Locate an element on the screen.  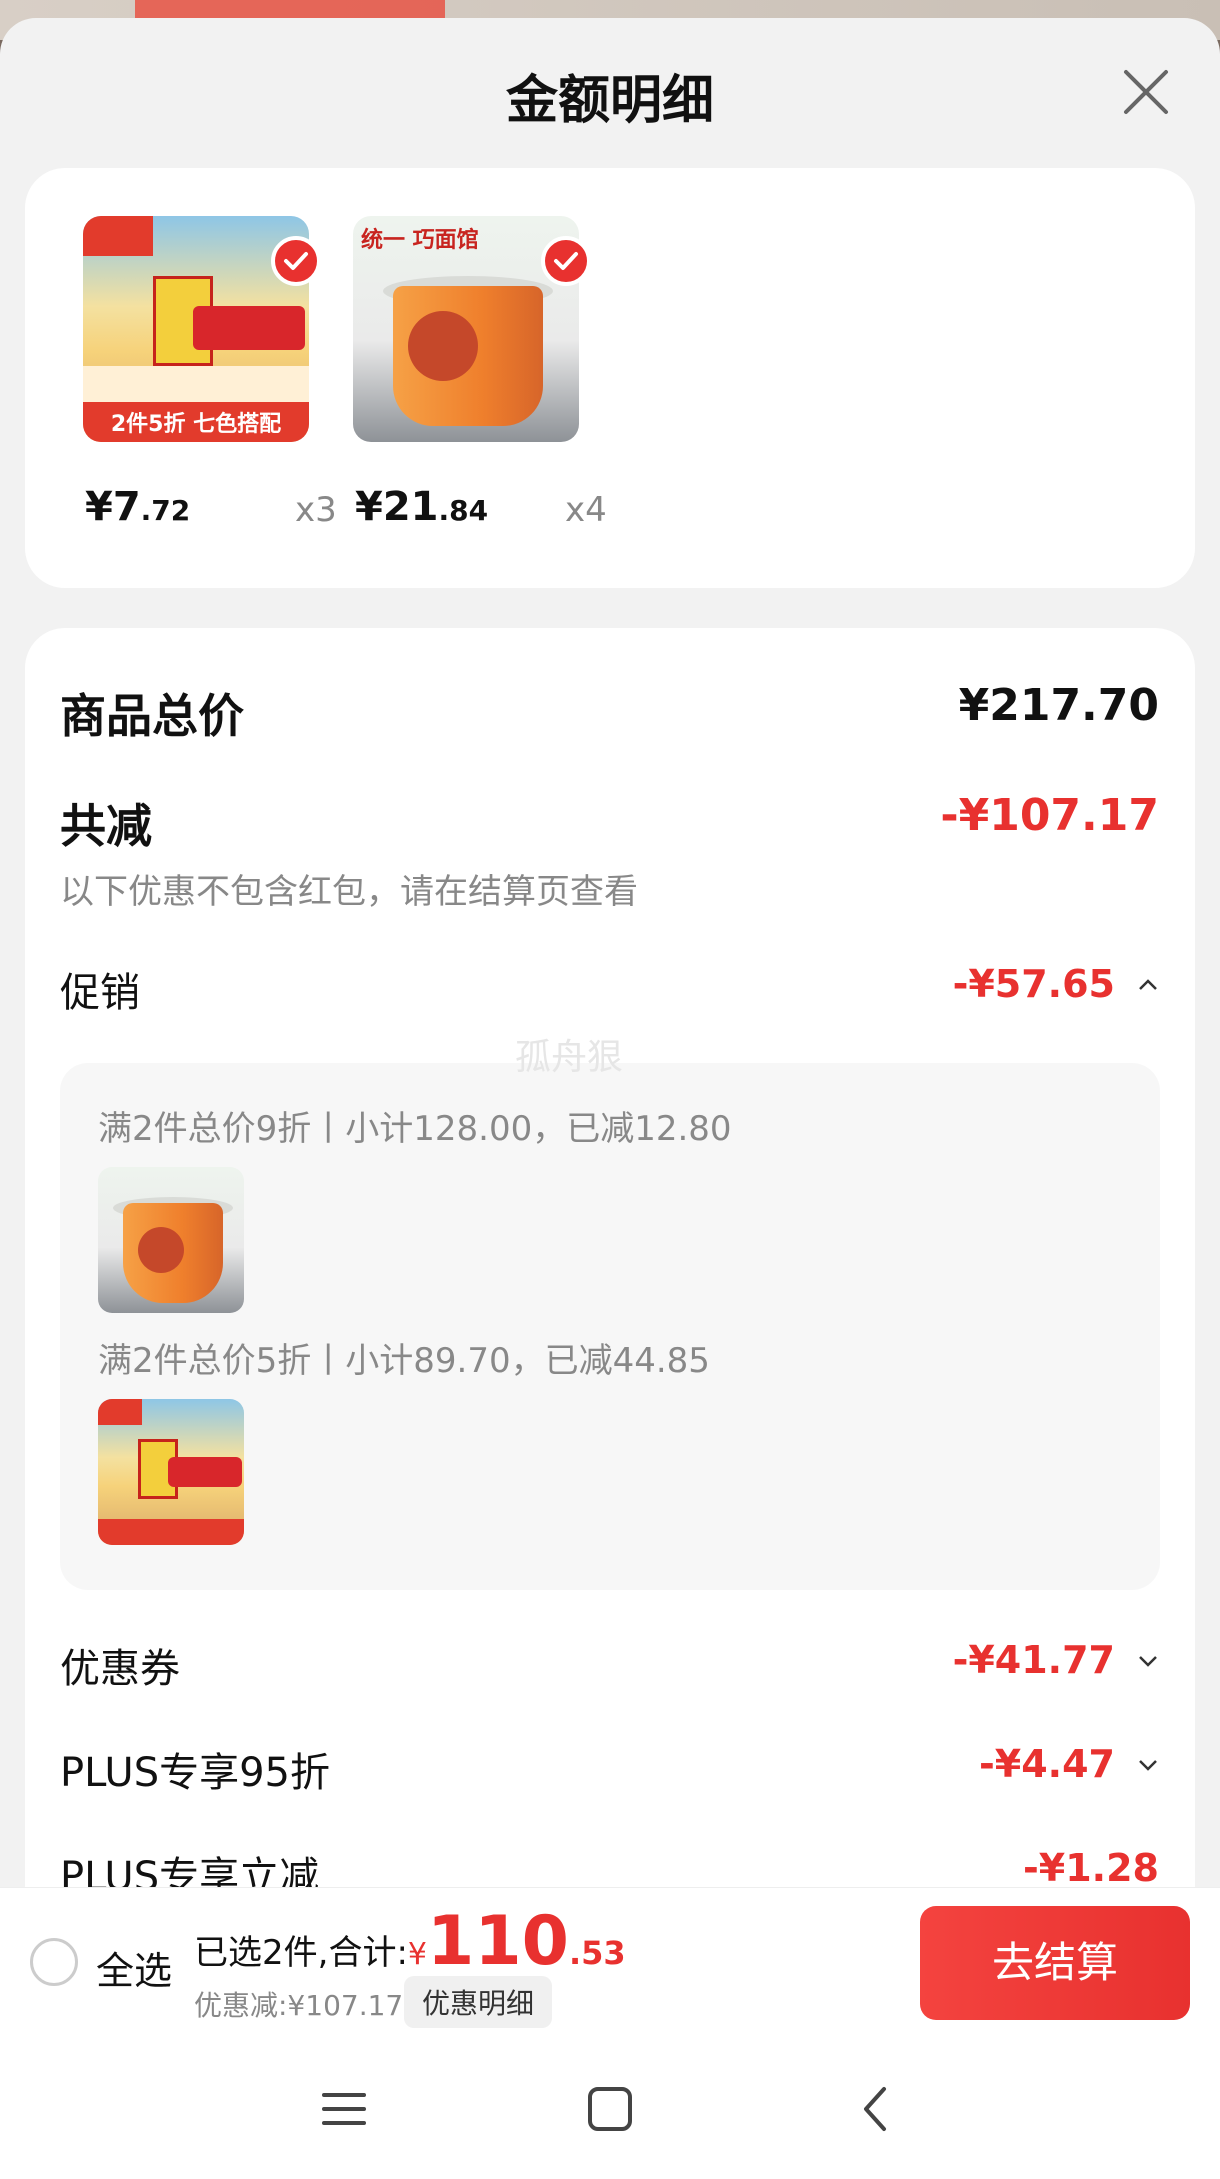
product-quantity: x4 is located at coordinates (586, 510).